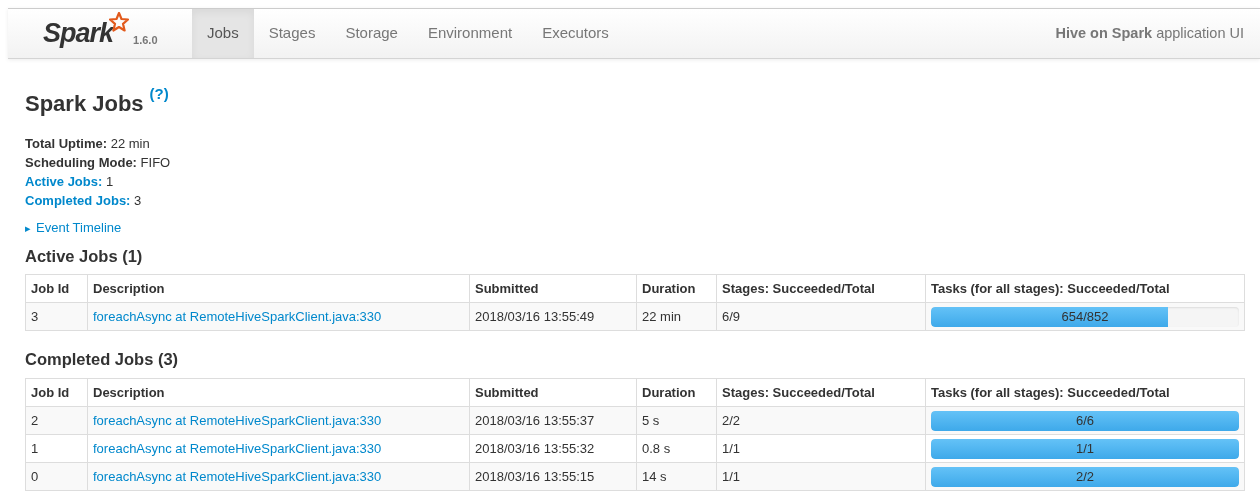 The height and width of the screenshot is (501, 1260). What do you see at coordinates (56, 448) in the screenshot?
I see `table-cell: 1` at bounding box center [56, 448].